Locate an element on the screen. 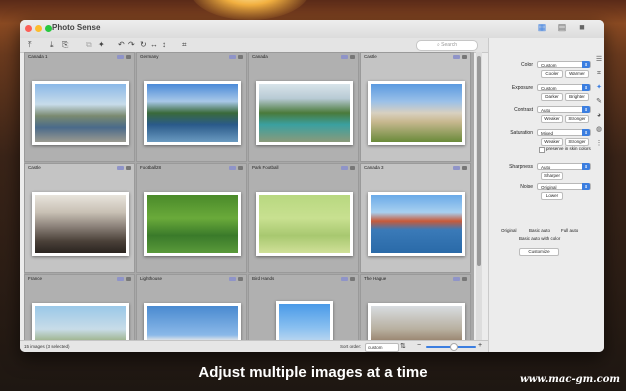  minimize-button is located at coordinates (38, 28).